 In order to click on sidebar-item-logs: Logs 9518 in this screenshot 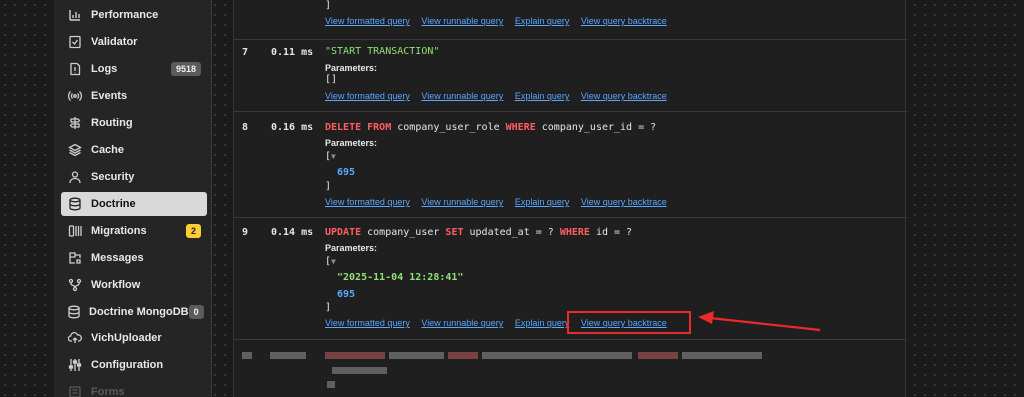, I will do `click(134, 69)`.